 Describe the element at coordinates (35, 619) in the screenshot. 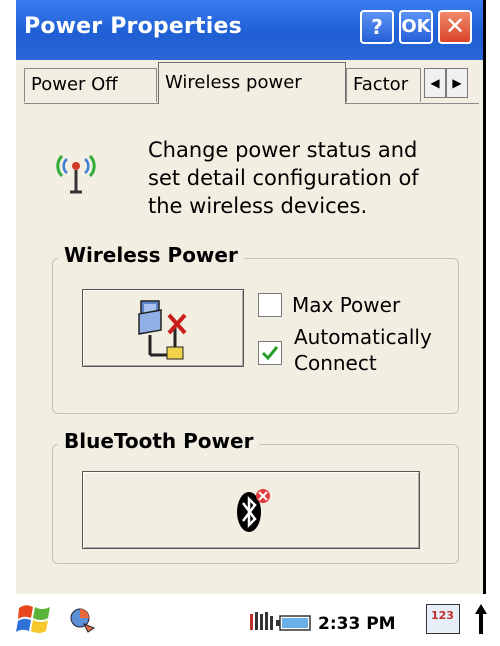

I see `windows-start-icon` at that location.